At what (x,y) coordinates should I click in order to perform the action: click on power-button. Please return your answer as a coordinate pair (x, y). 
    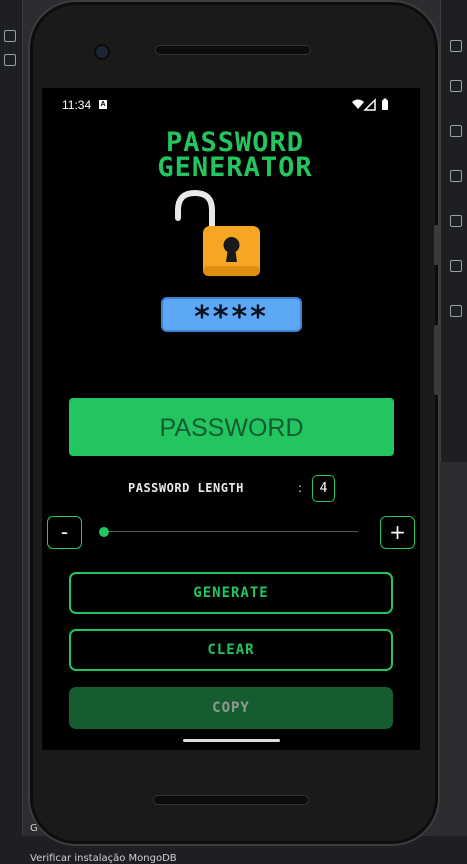
    Looking at the image, I should click on (437, 245).